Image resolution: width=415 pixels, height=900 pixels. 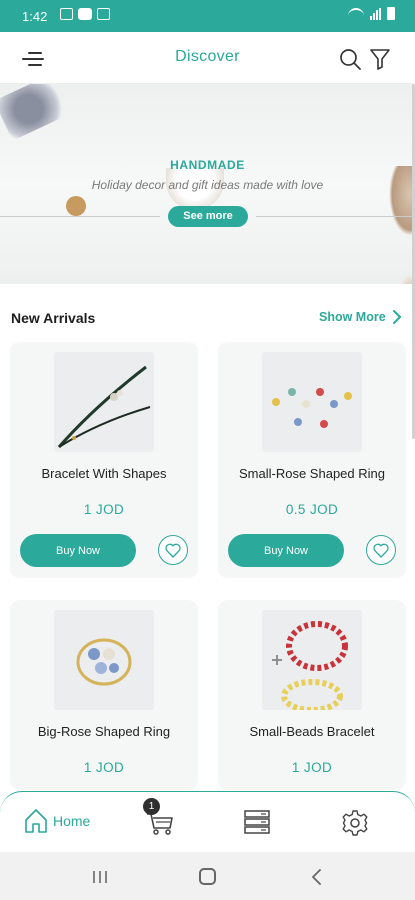 What do you see at coordinates (350, 59) in the screenshot?
I see `search-icon` at bounding box center [350, 59].